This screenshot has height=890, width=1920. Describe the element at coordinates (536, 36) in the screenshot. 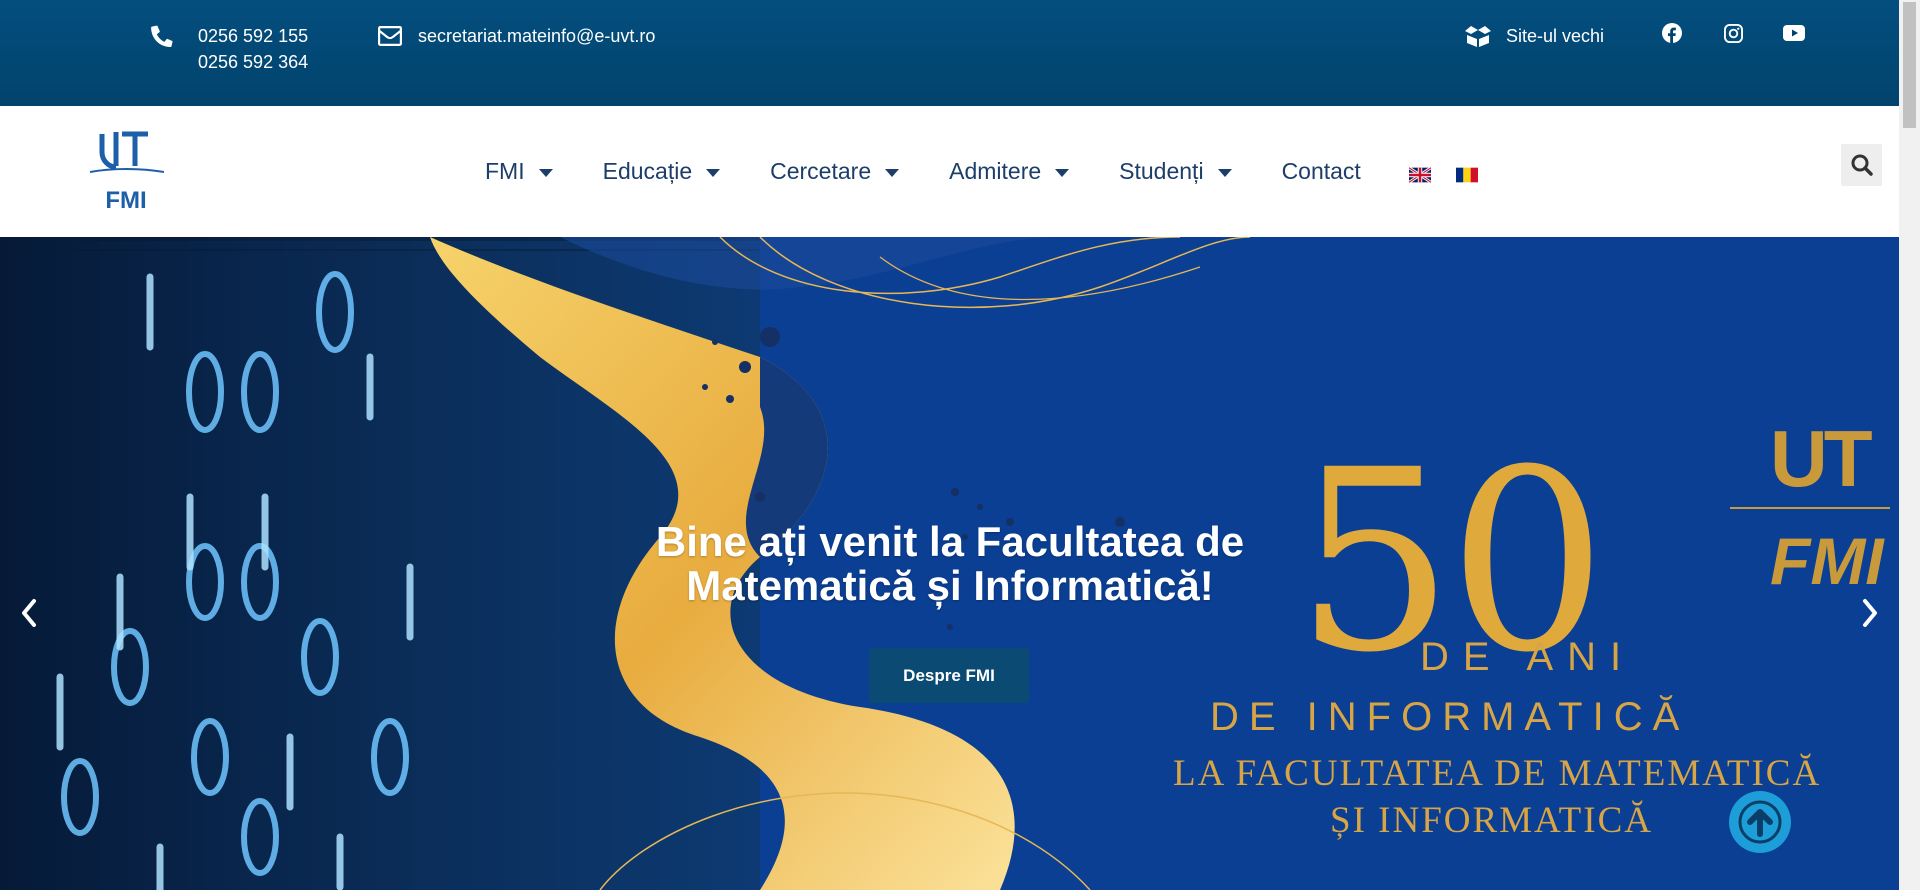

I see `email-address: secretariat.mateinfo@e-uvt.ro` at that location.